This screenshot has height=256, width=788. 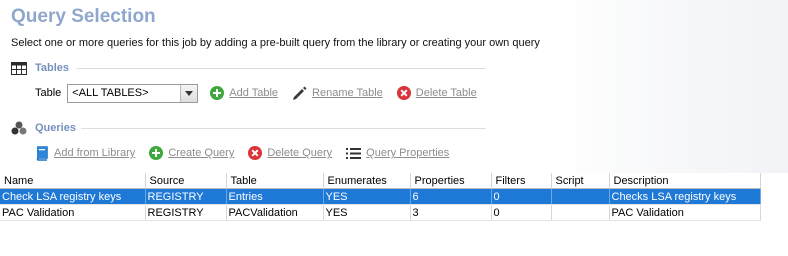 I want to click on rename-table-label: Rename Table, so click(x=347, y=93).